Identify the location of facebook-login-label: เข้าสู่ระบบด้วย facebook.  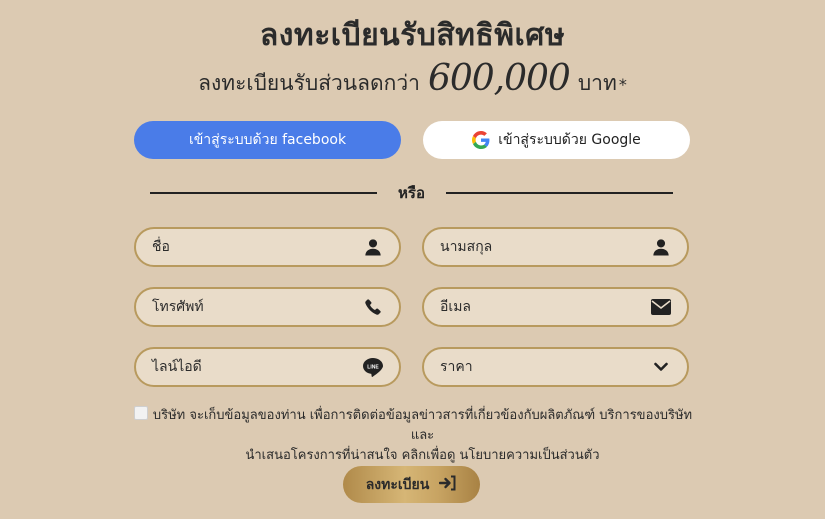
(267, 140).